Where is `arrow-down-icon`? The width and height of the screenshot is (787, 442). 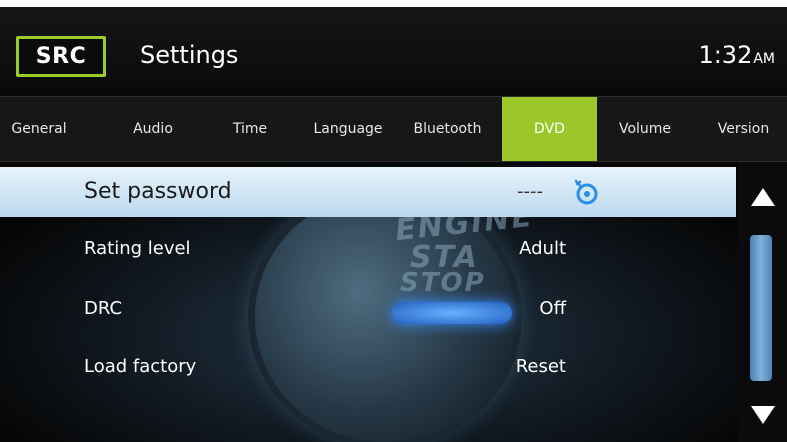 arrow-down-icon is located at coordinates (762, 415).